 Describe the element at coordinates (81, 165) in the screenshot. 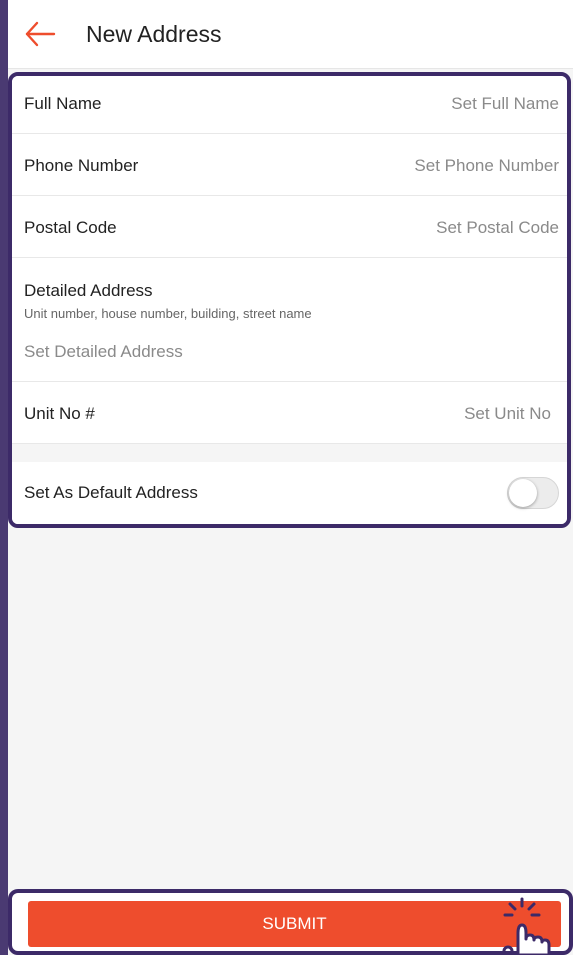

I see `phone-number-label: Phone Number` at that location.